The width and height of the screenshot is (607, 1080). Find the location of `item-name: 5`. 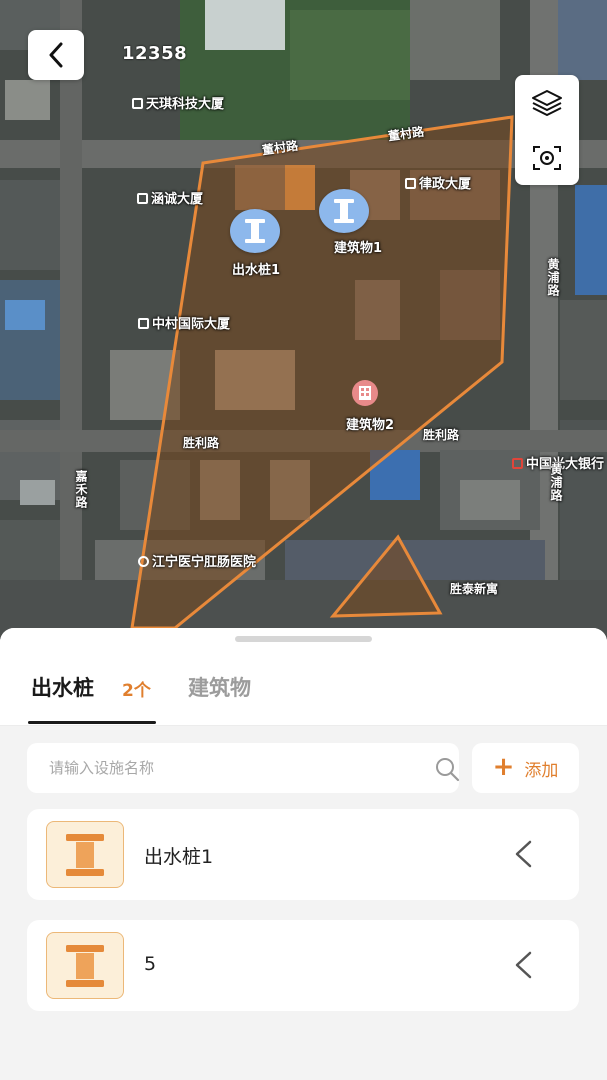

item-name: 5 is located at coordinates (150, 964).